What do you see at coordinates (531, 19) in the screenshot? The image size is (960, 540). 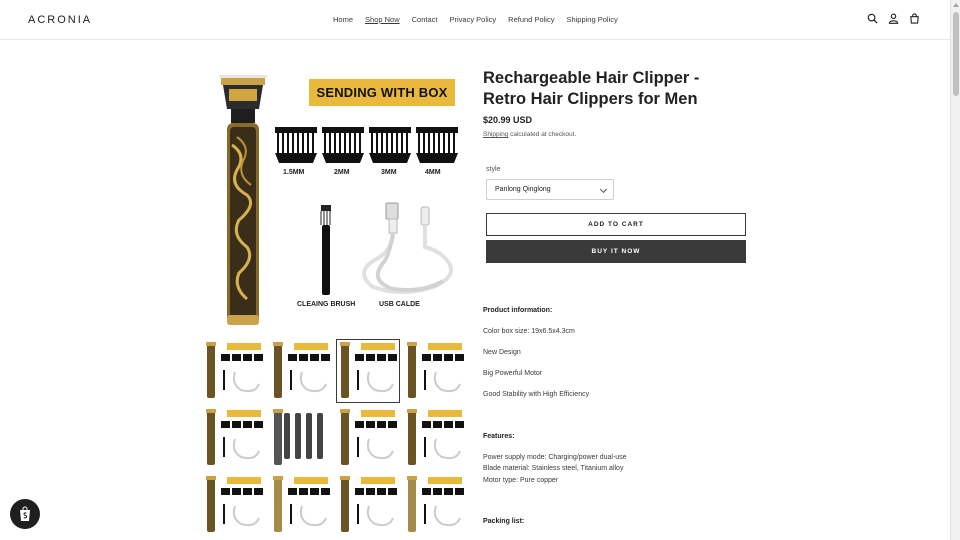 I see `nav-refund-policy: Refund Policy` at bounding box center [531, 19].